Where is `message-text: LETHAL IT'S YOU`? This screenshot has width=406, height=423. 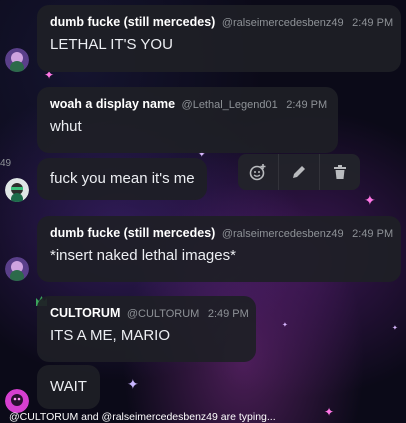 message-text: LETHAL IT'S YOU is located at coordinates (111, 44).